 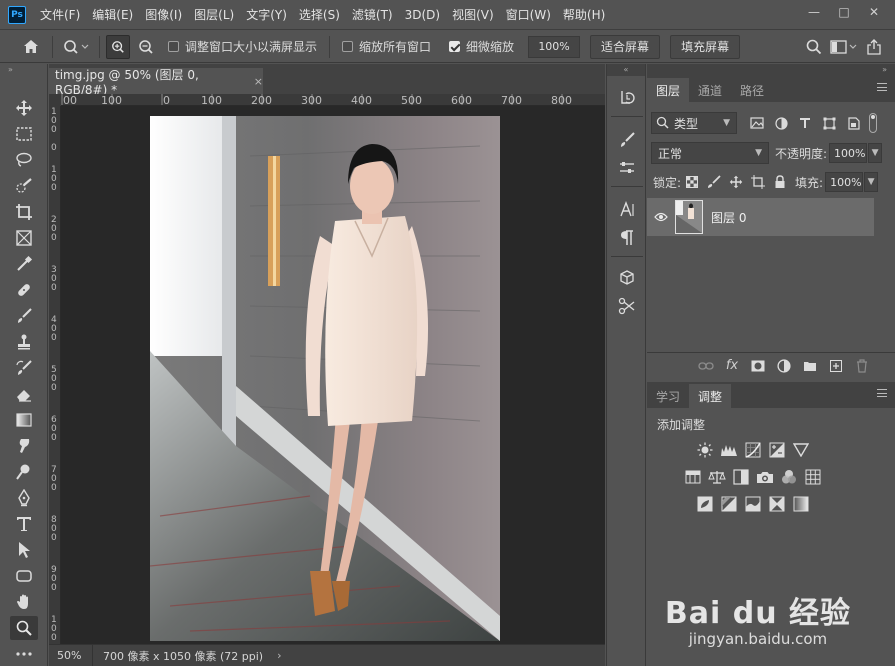 I want to click on exposure-button, so click(x=777, y=450).